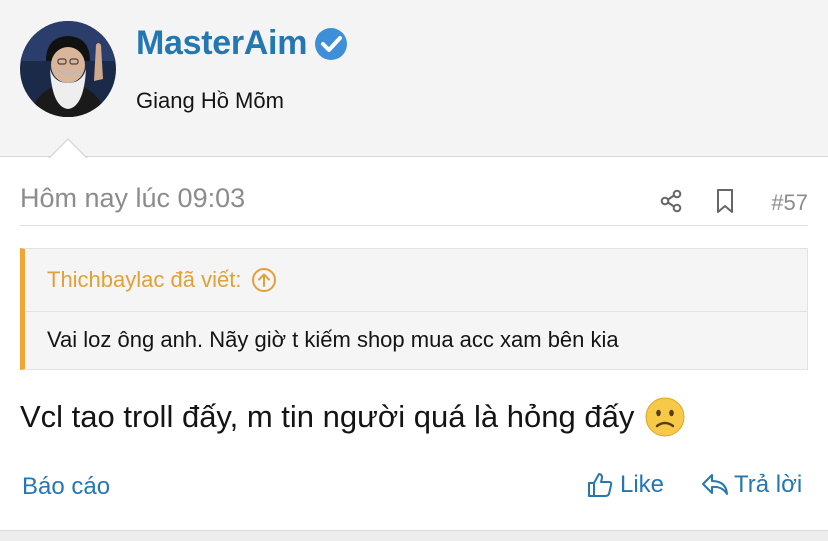  Describe the element at coordinates (144, 279) in the screenshot. I see `quote-author-label: Thichbaylac đã viết:` at that location.